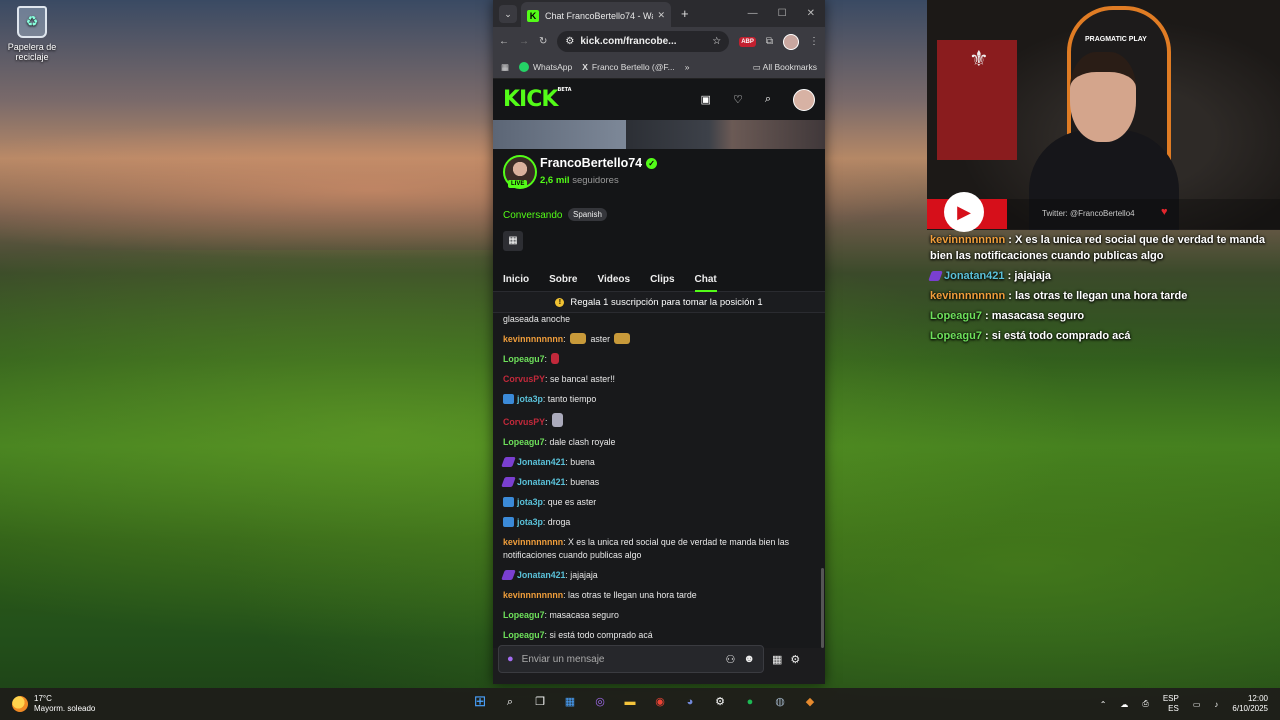 The height and width of the screenshot is (720, 1280). I want to click on calendar-icon: ▣, so click(706, 99).